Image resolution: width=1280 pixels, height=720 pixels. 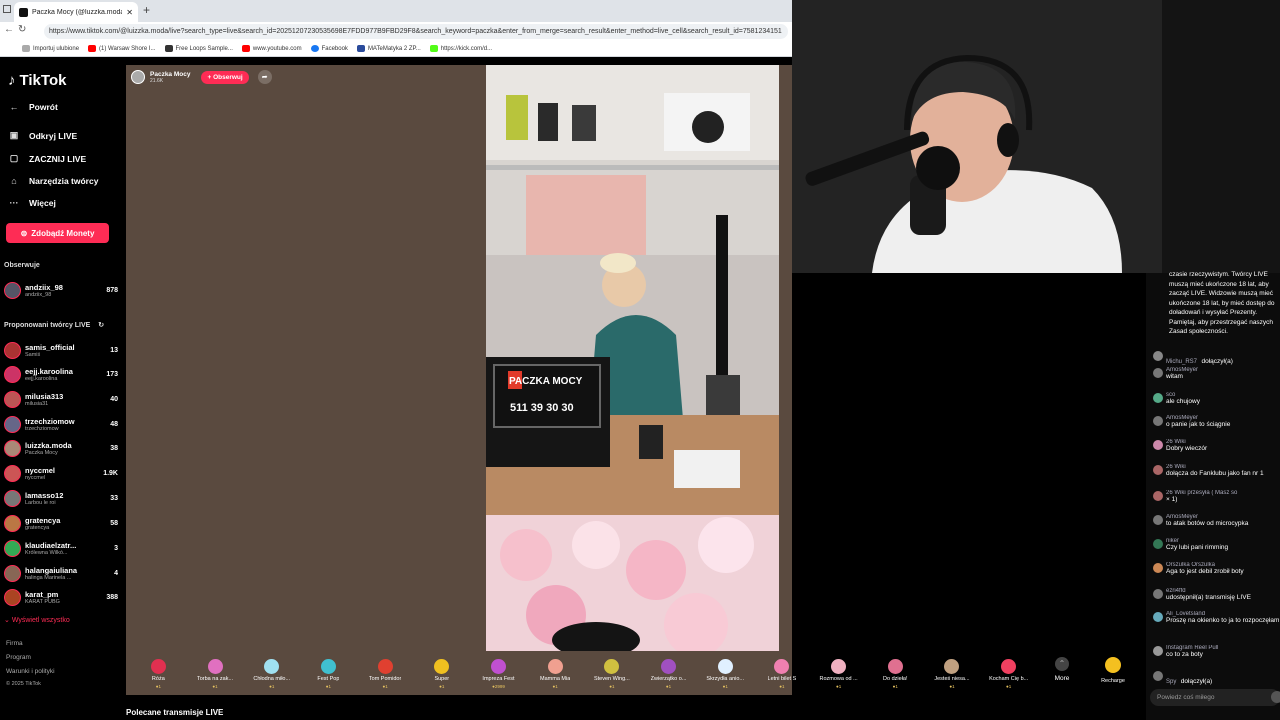 I want to click on tiktok-logo: ♪ TikTok, so click(x=37, y=80).